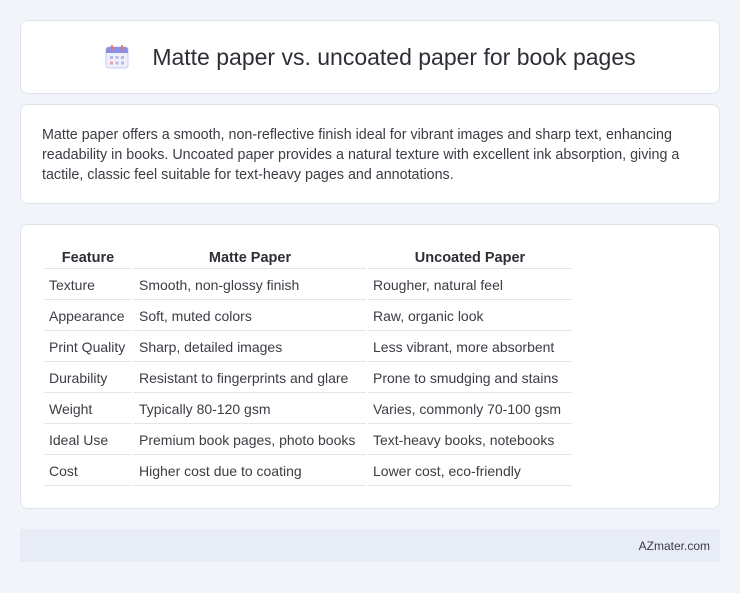  I want to click on table-cell: Varies, commonly 70-100 gsm, so click(470, 409).